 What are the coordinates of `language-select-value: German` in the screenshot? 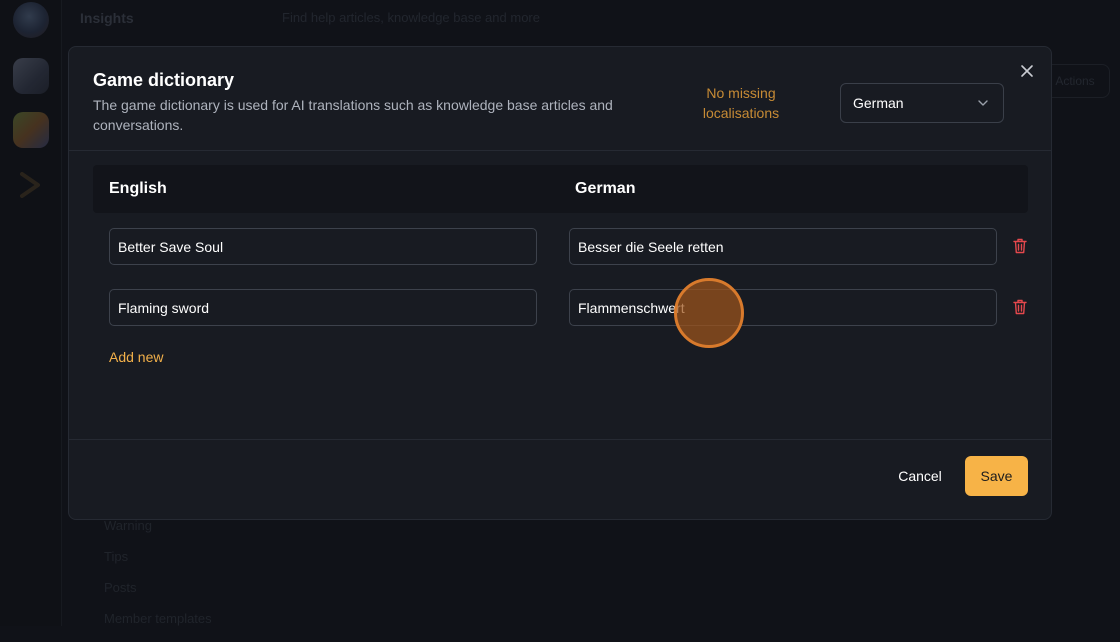 It's located at (878, 103).